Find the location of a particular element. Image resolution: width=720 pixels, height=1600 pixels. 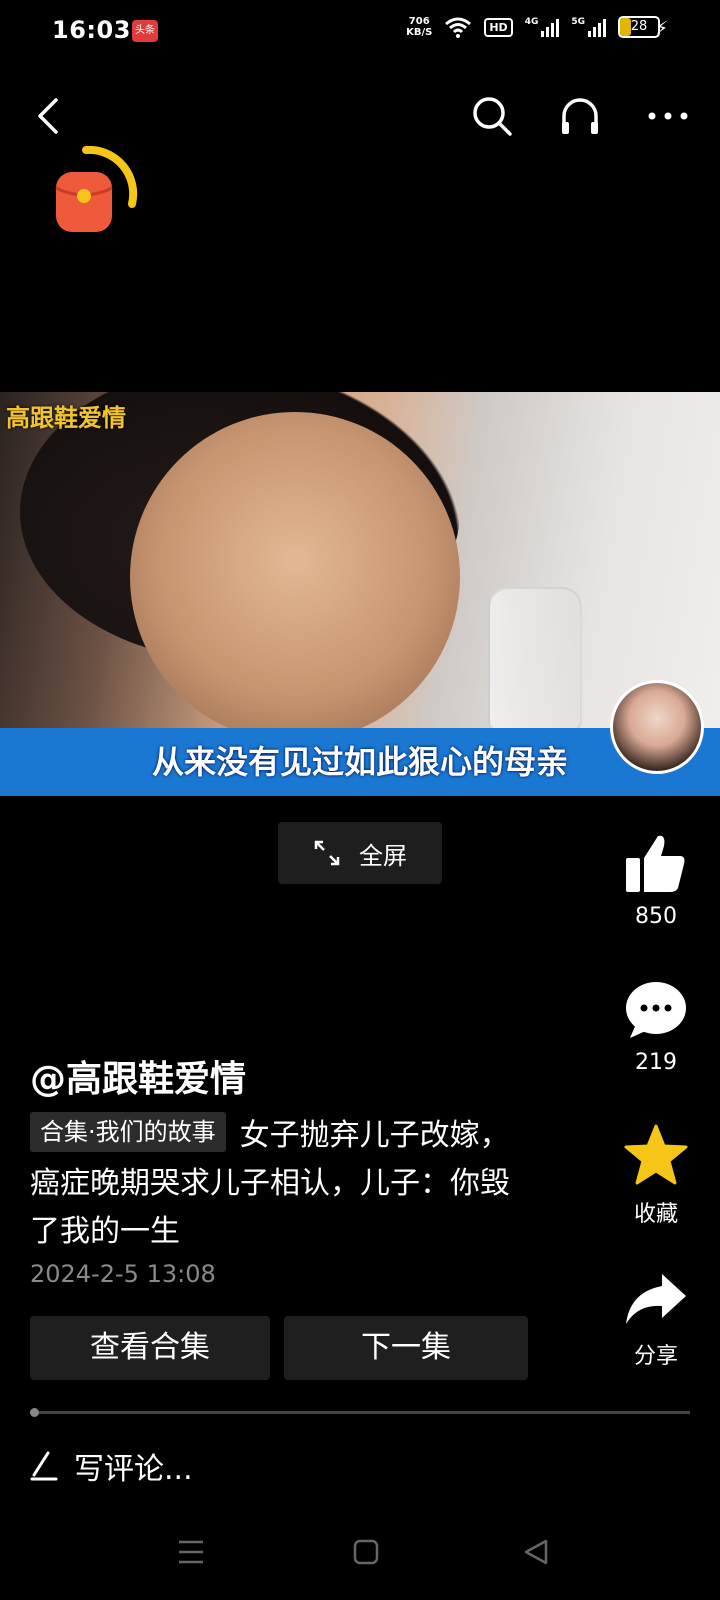

post-date: 2024-2-5 13:08 is located at coordinates (123, 1274).